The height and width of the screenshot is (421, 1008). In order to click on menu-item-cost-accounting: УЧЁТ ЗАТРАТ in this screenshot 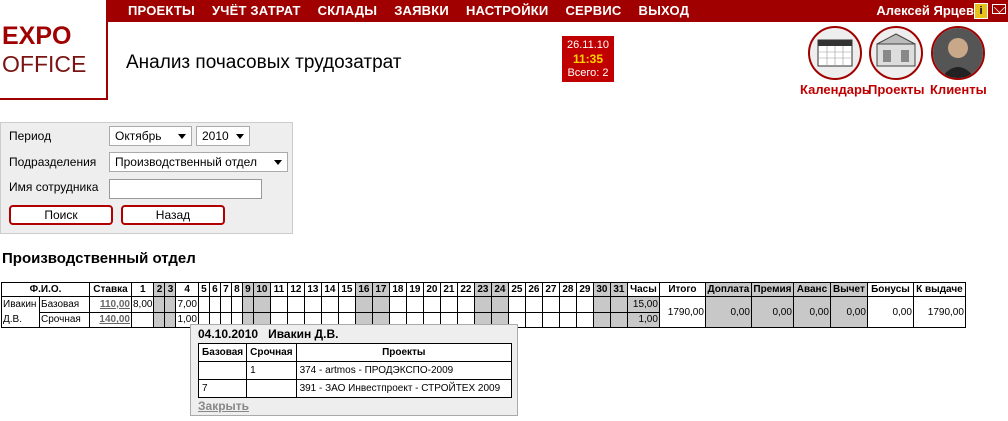, I will do `click(256, 10)`.